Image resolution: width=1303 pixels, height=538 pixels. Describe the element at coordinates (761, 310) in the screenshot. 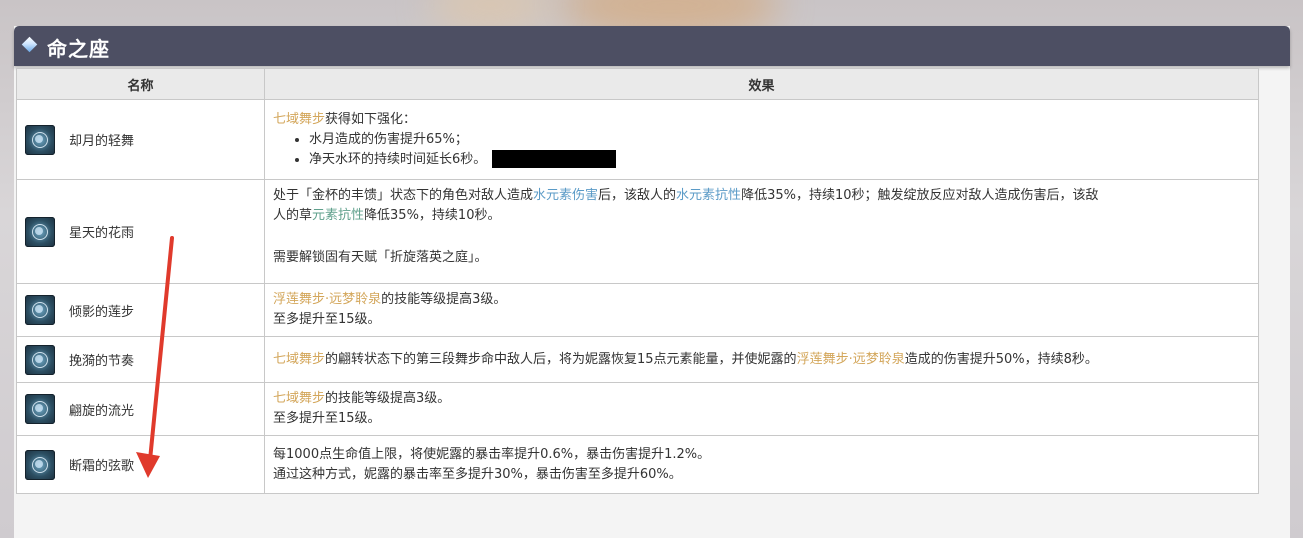

I see `effect-cell: 浮莲舞步·远梦聆泉的技能等级提高3级。 至多提升至15级。` at that location.